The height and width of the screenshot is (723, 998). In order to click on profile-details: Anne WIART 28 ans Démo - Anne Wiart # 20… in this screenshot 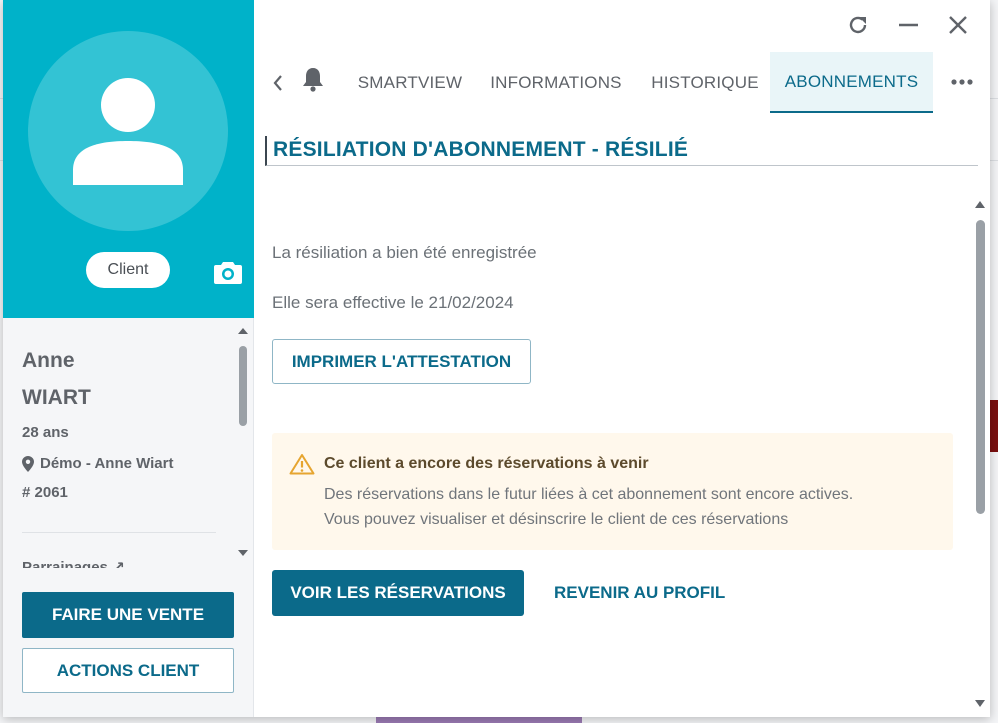, I will do `click(120, 423)`.